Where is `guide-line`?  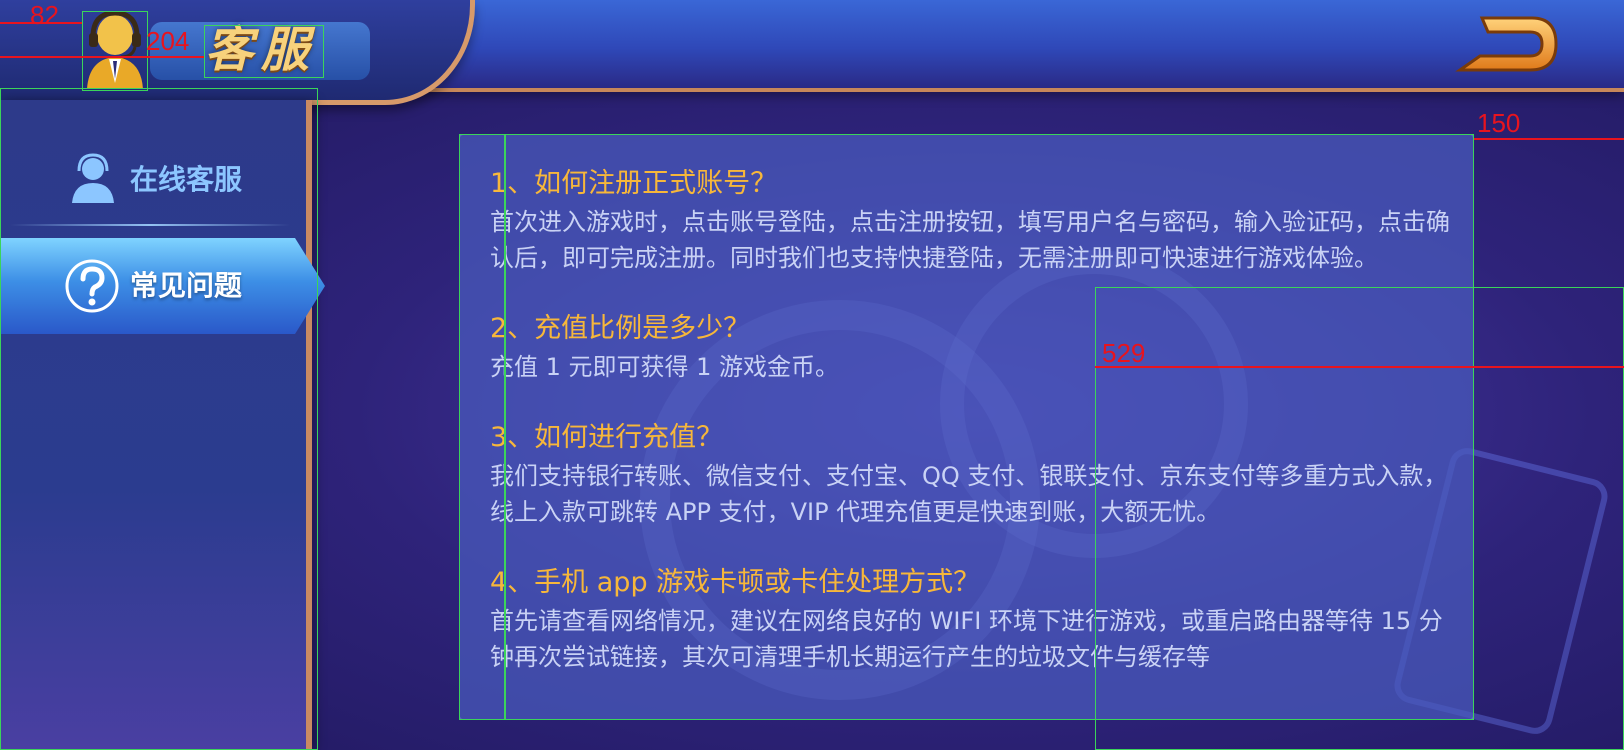
guide-line is located at coordinates (1359, 367).